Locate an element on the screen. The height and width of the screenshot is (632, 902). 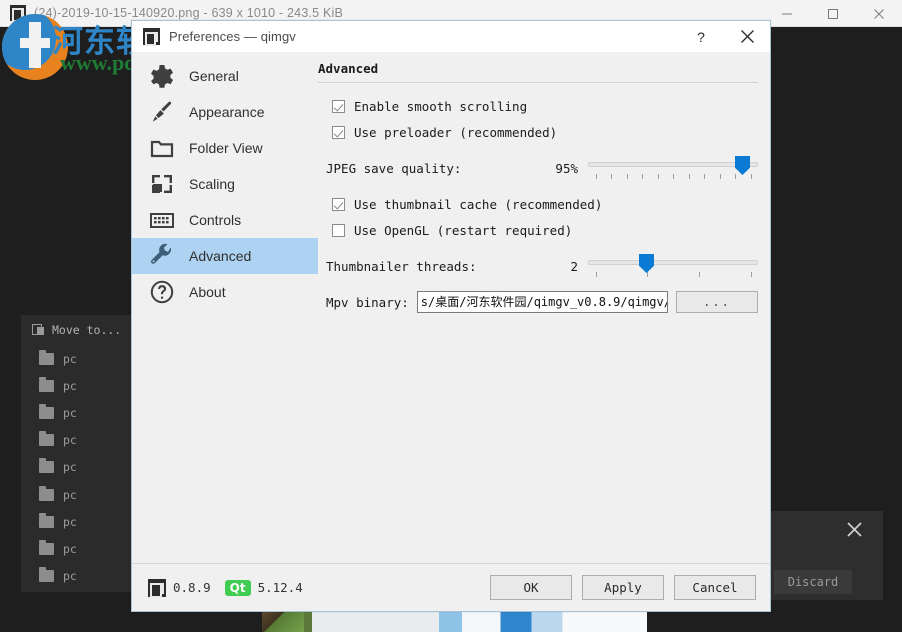
smooth-scrolling-row: Enable smooth scrolling is located at coordinates (538, 106).